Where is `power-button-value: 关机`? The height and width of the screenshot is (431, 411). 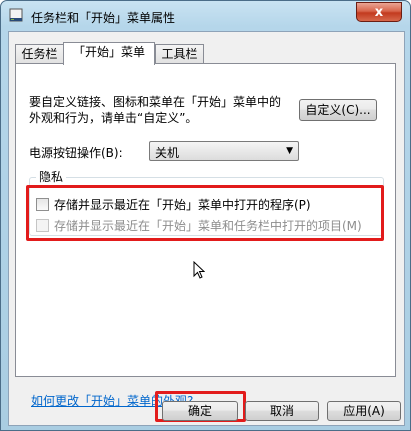
power-button-value: 关机 is located at coordinates (167, 153).